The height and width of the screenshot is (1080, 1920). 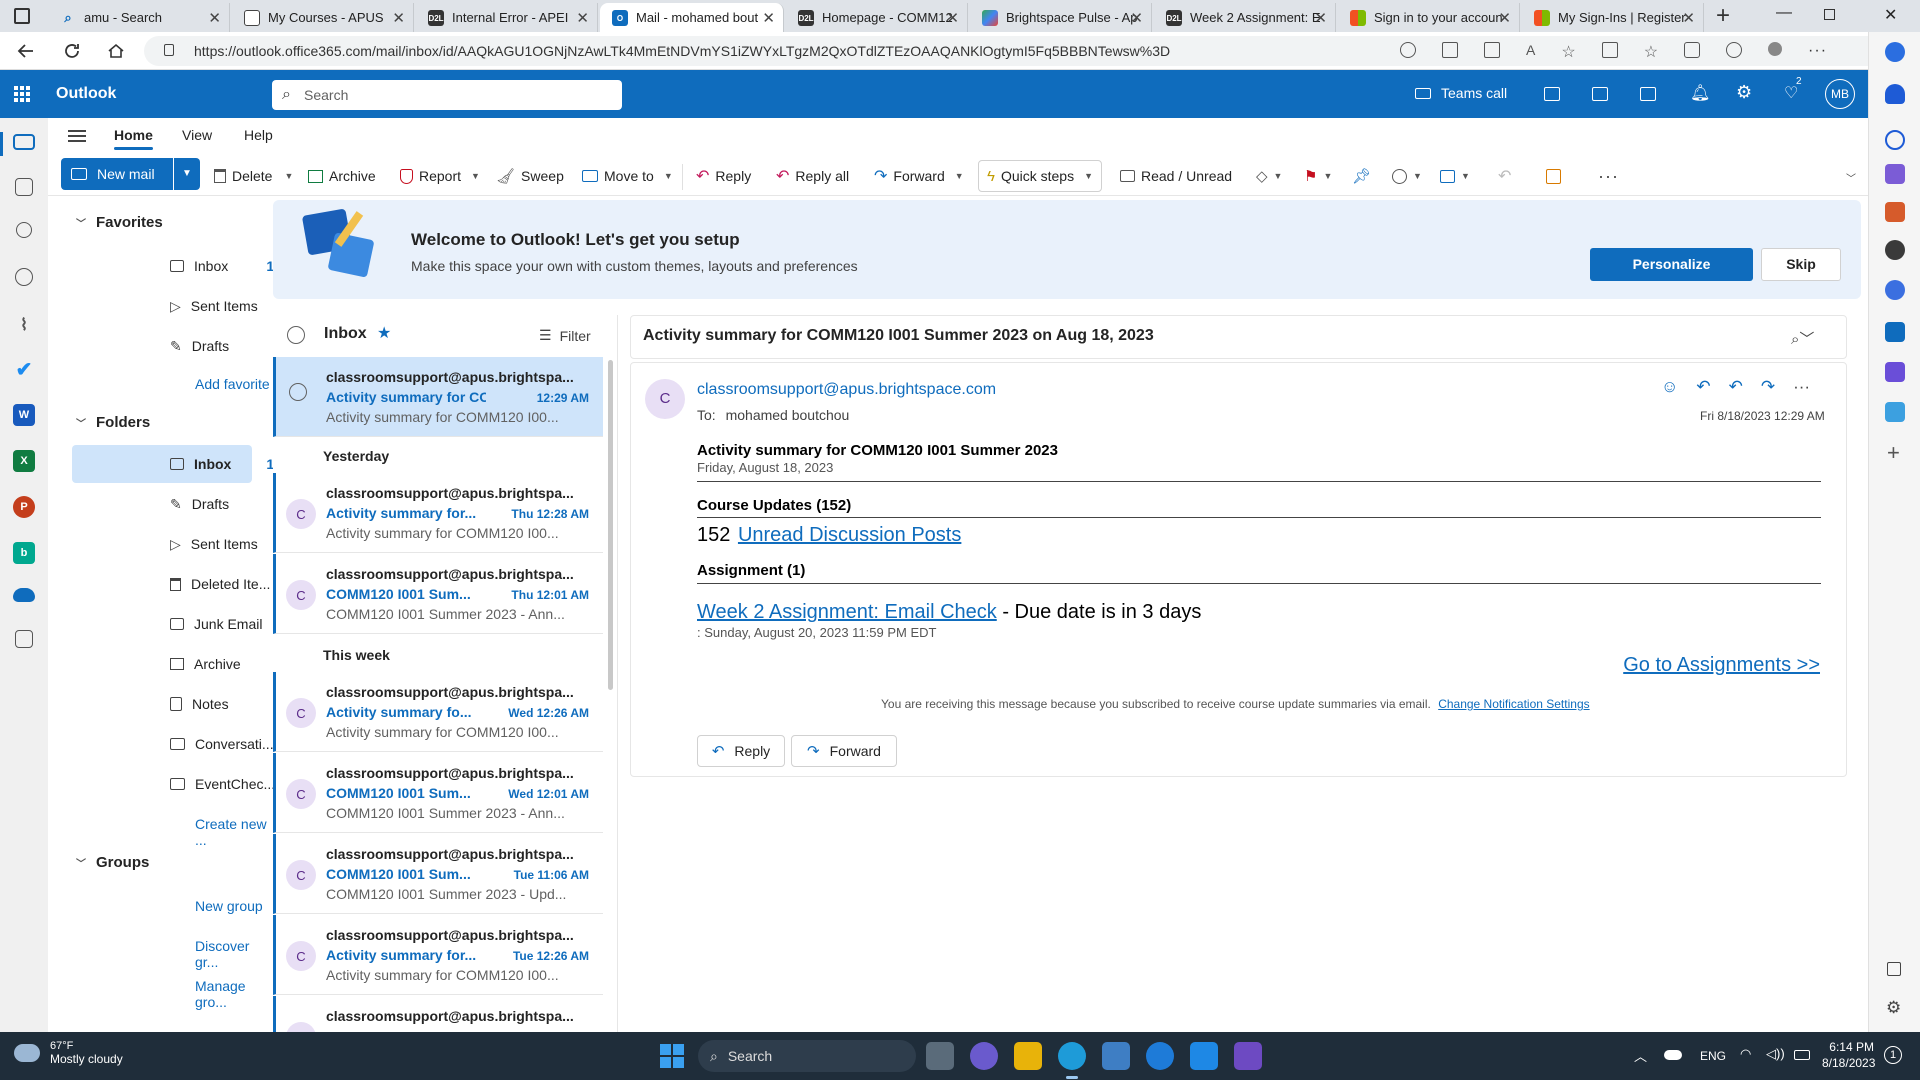 I want to click on notification-count: 1, so click(x=1893, y=1055).